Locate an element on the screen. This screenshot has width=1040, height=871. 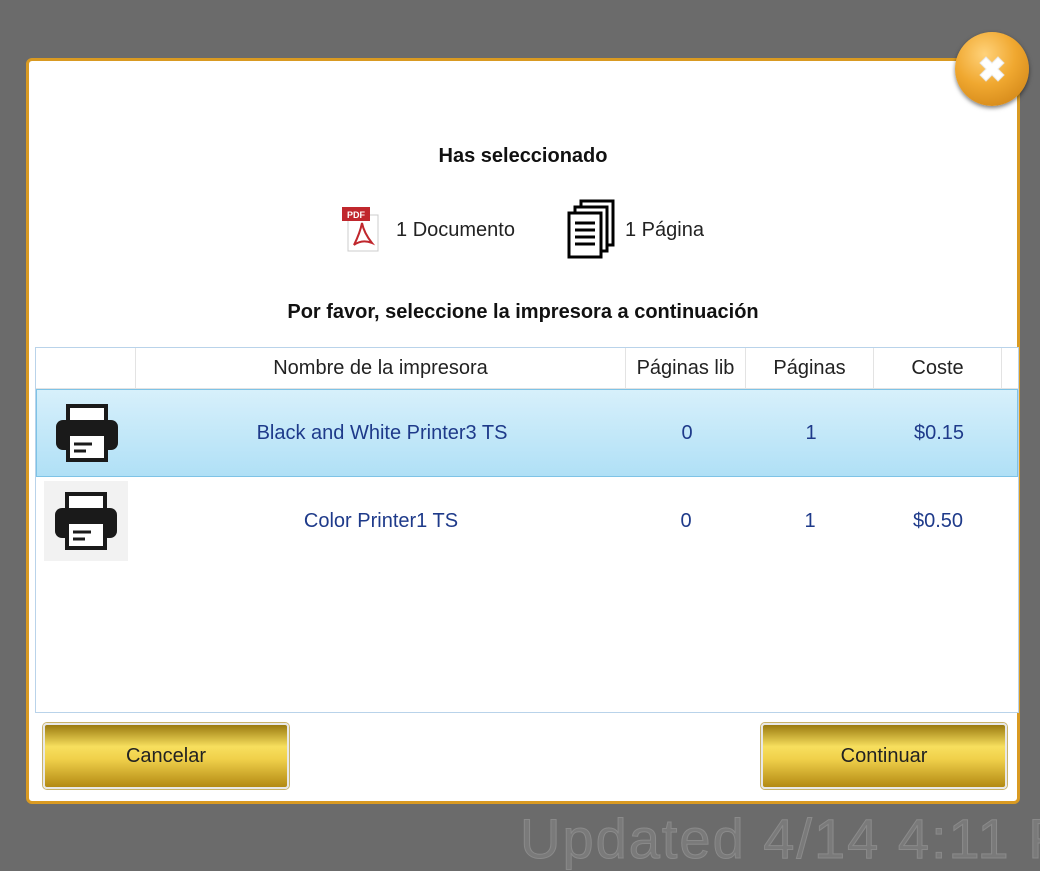
page-count: 1 Página is located at coordinates (633, 230).